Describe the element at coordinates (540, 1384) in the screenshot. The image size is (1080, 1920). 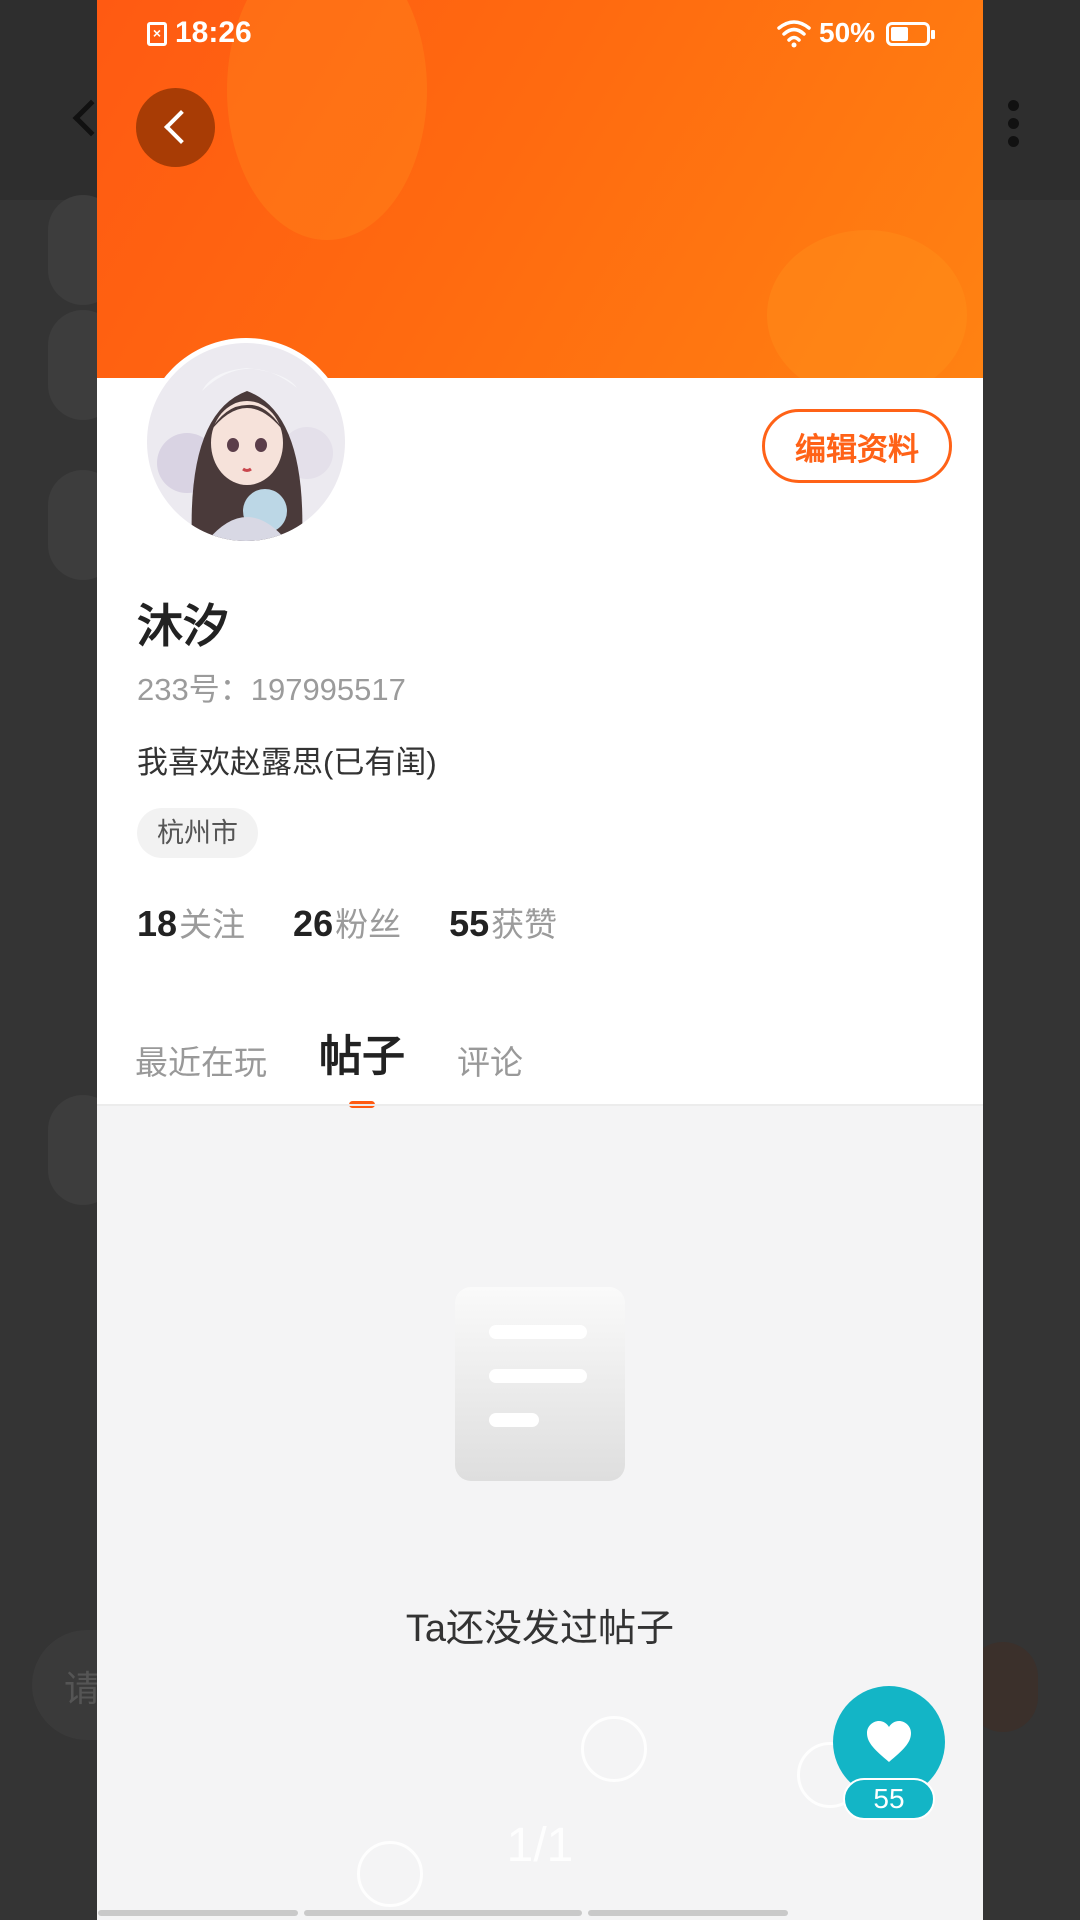
I see `empty-document-icon` at that location.